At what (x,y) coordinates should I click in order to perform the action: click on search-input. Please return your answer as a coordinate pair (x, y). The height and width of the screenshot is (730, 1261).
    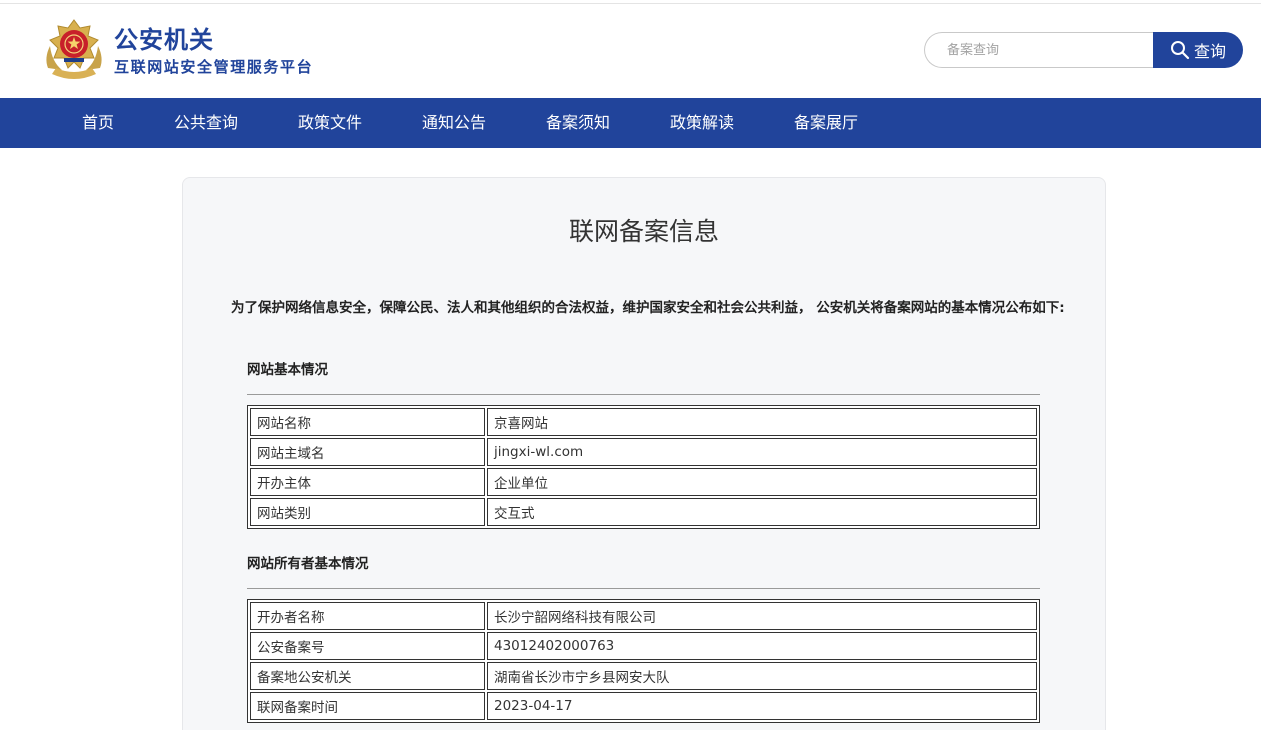
    Looking at the image, I should click on (1040, 50).